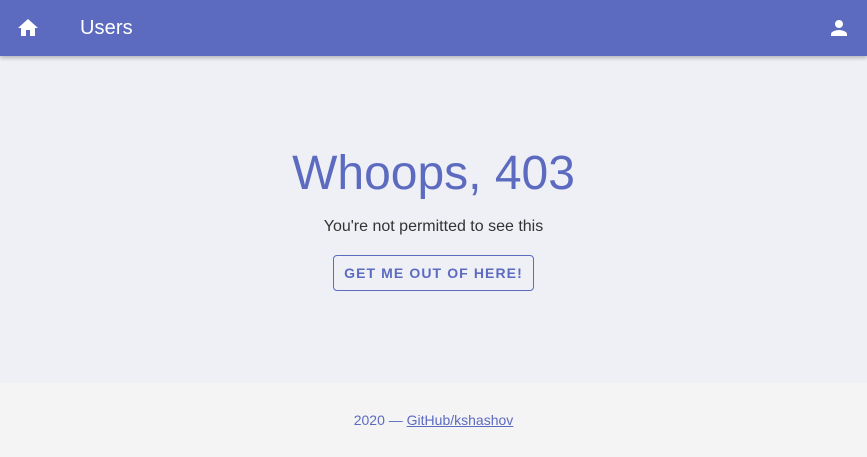 The image size is (867, 457). What do you see at coordinates (433, 28) in the screenshot?
I see `app-bar: Users` at bounding box center [433, 28].